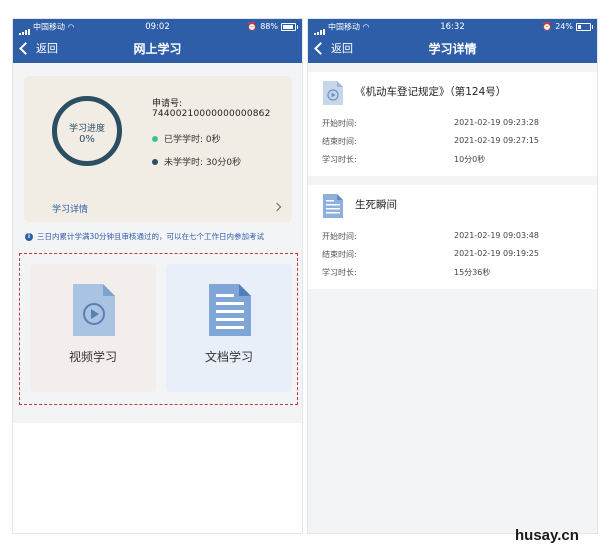 The image size is (611, 552). I want to click on video-study-label: 视频学习, so click(92, 357).